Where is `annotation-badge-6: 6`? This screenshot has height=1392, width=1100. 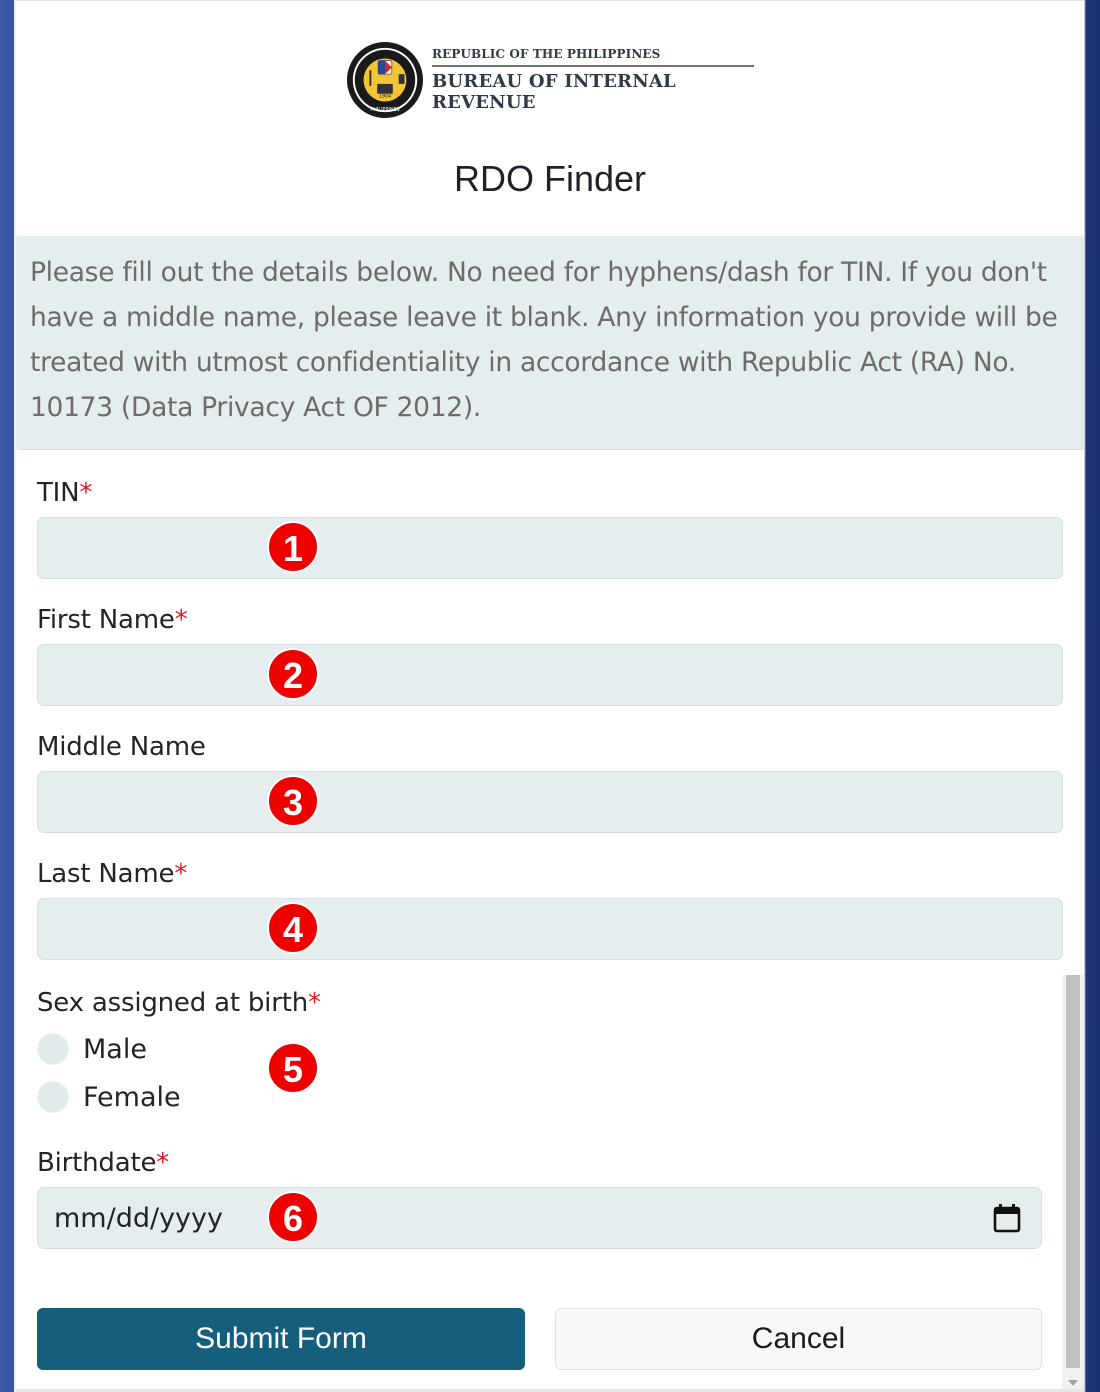 annotation-badge-6: 6 is located at coordinates (293, 1217).